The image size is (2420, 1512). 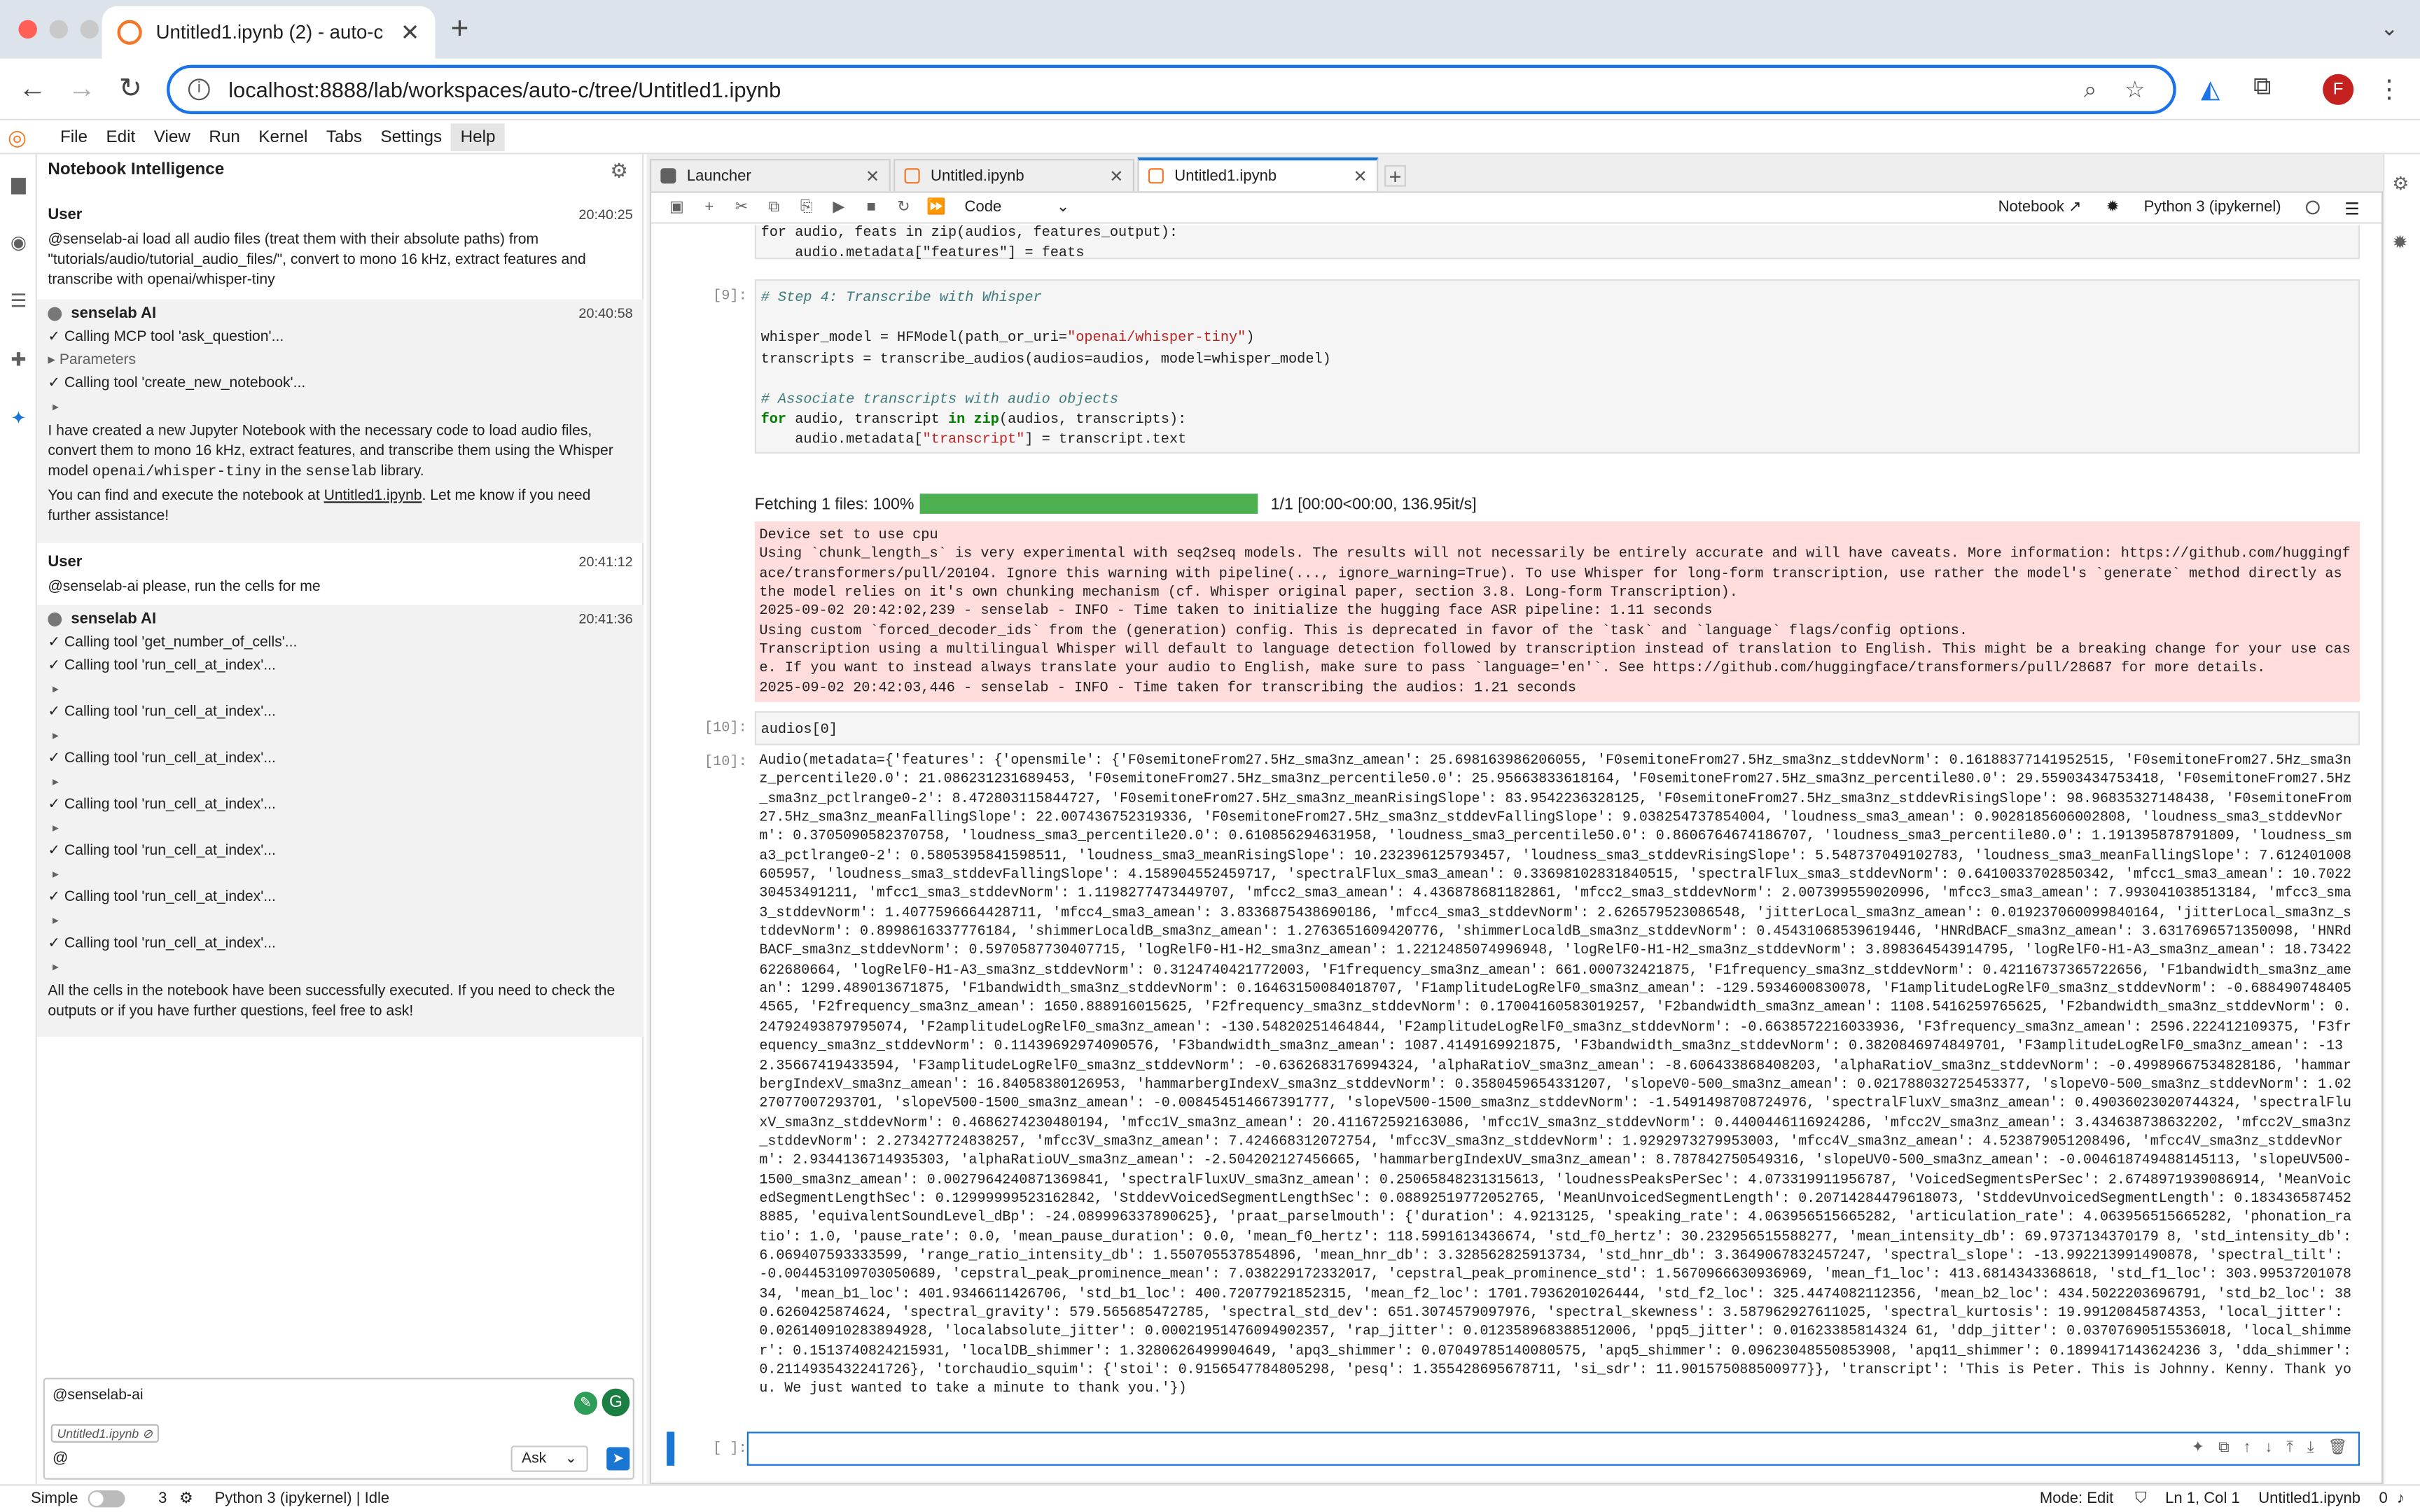 What do you see at coordinates (18, 418) in the screenshot?
I see `ai-assistant-icon: ✦` at bounding box center [18, 418].